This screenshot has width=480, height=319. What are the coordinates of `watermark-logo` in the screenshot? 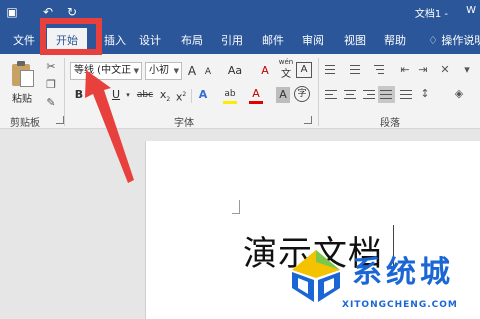 It's located at (316, 276).